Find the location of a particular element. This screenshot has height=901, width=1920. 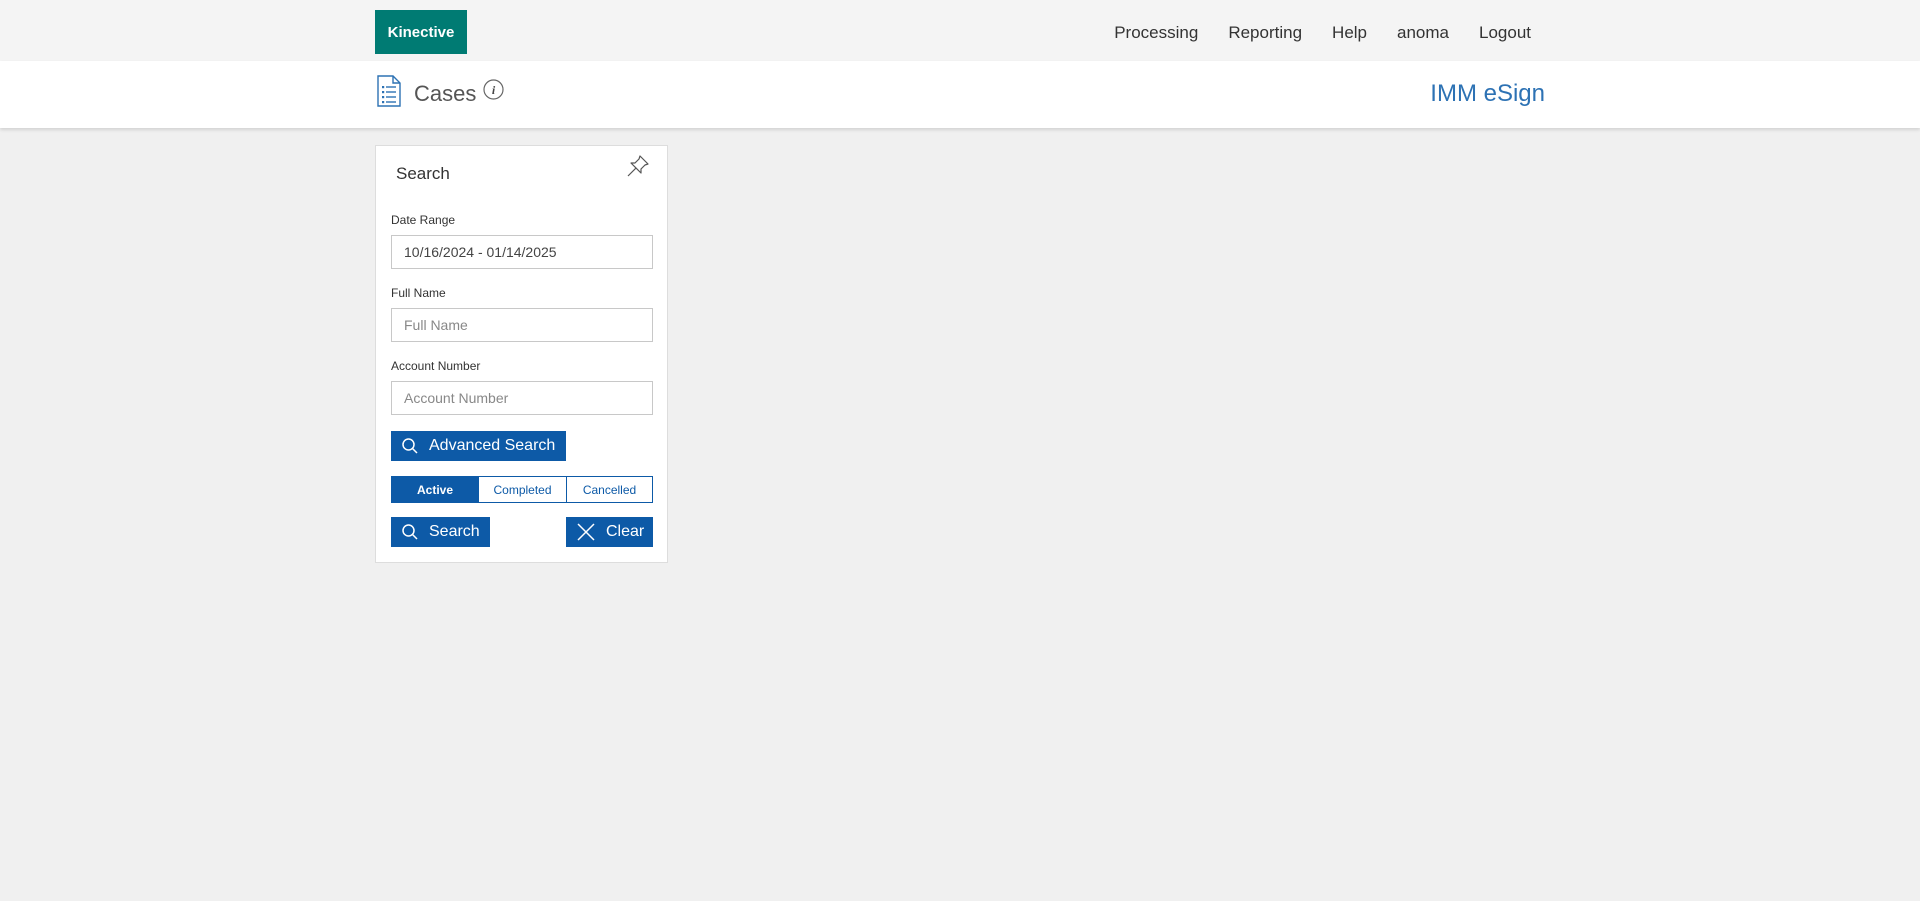

nav-item-help: Help is located at coordinates (1349, 33).